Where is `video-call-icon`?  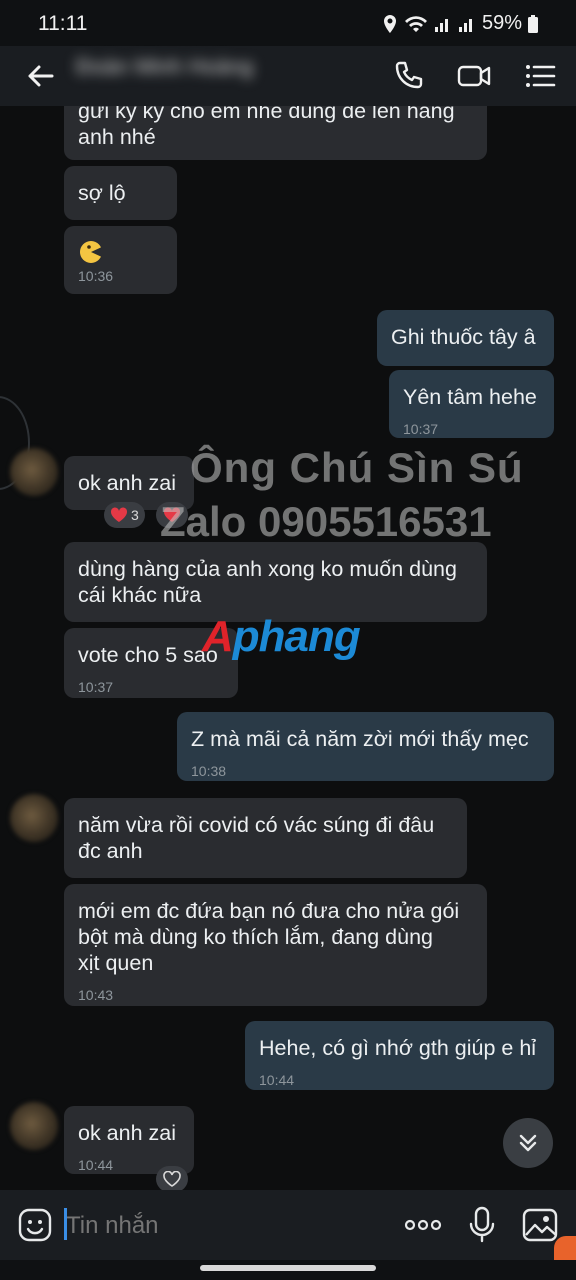 video-call-icon is located at coordinates (474, 76).